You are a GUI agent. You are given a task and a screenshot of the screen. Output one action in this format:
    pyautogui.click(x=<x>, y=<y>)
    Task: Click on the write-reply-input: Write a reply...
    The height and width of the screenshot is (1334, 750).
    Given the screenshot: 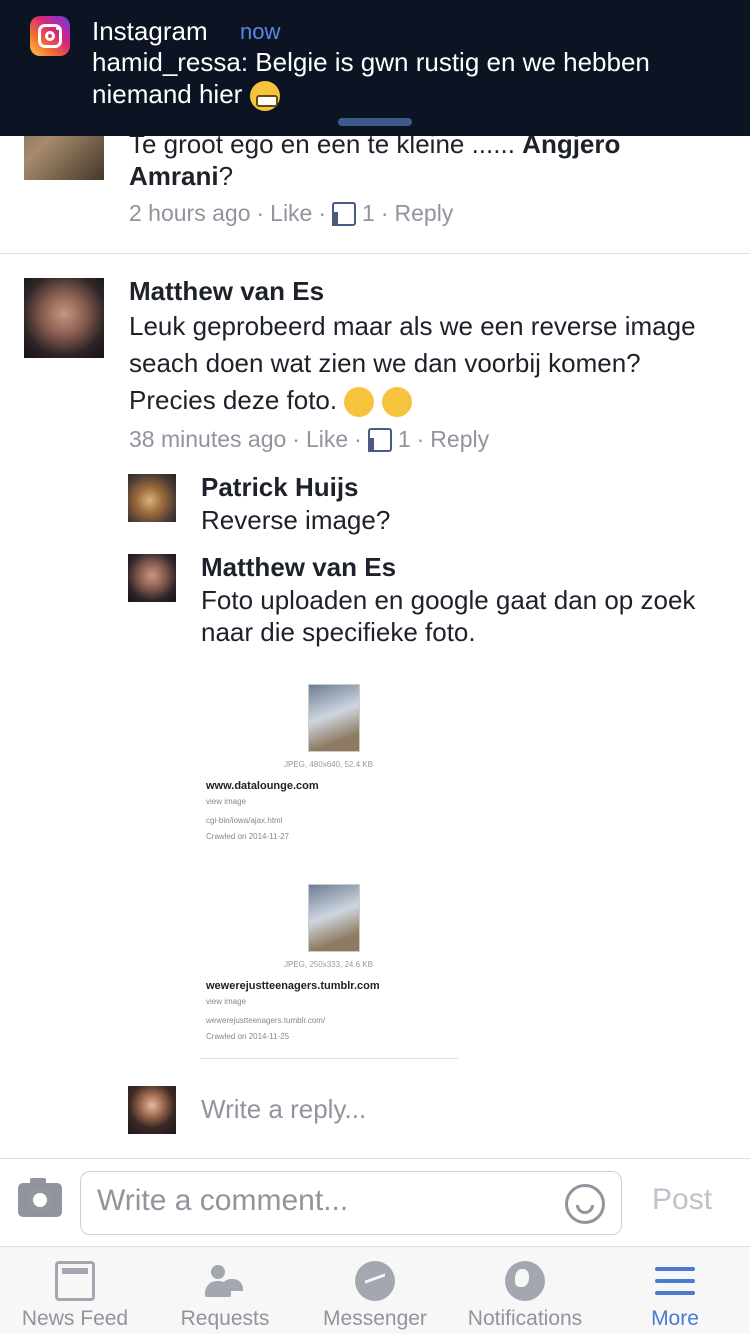 What is the action you would take?
    pyautogui.click(x=283, y=1109)
    